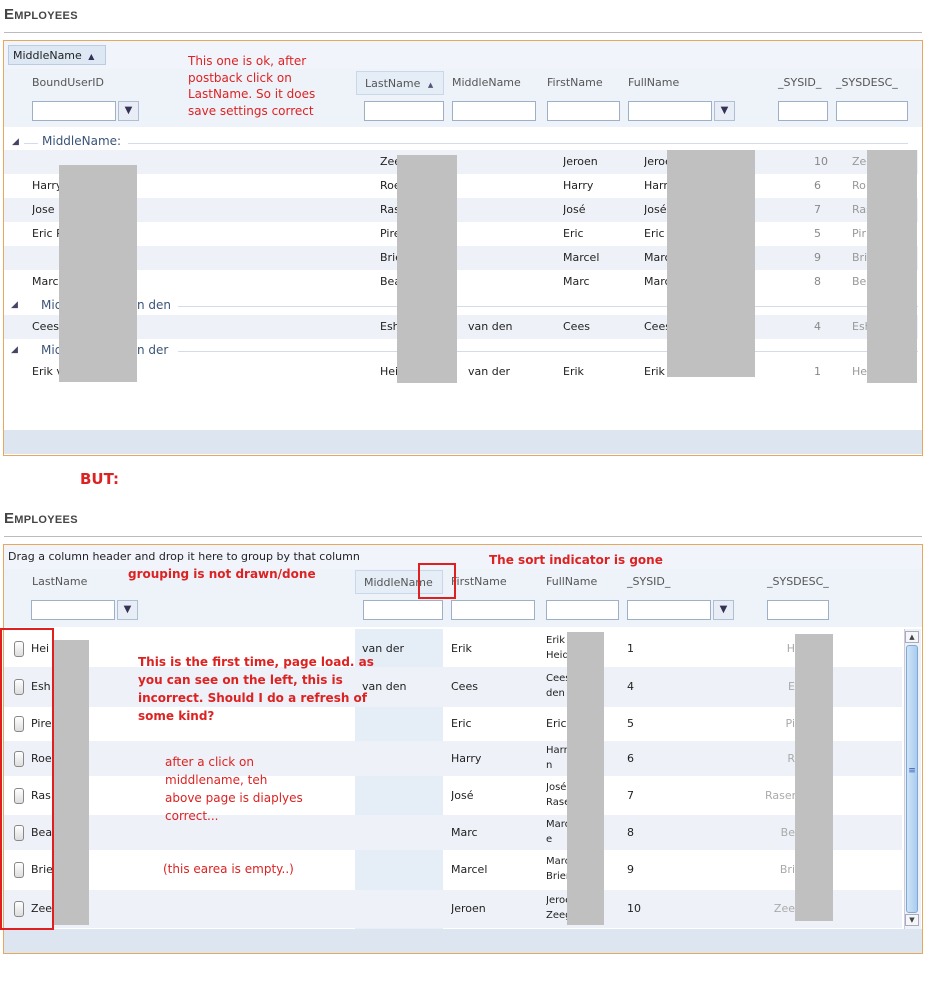  Describe the element at coordinates (41, 14) in the screenshot. I see `page-title-top: Employees` at that location.